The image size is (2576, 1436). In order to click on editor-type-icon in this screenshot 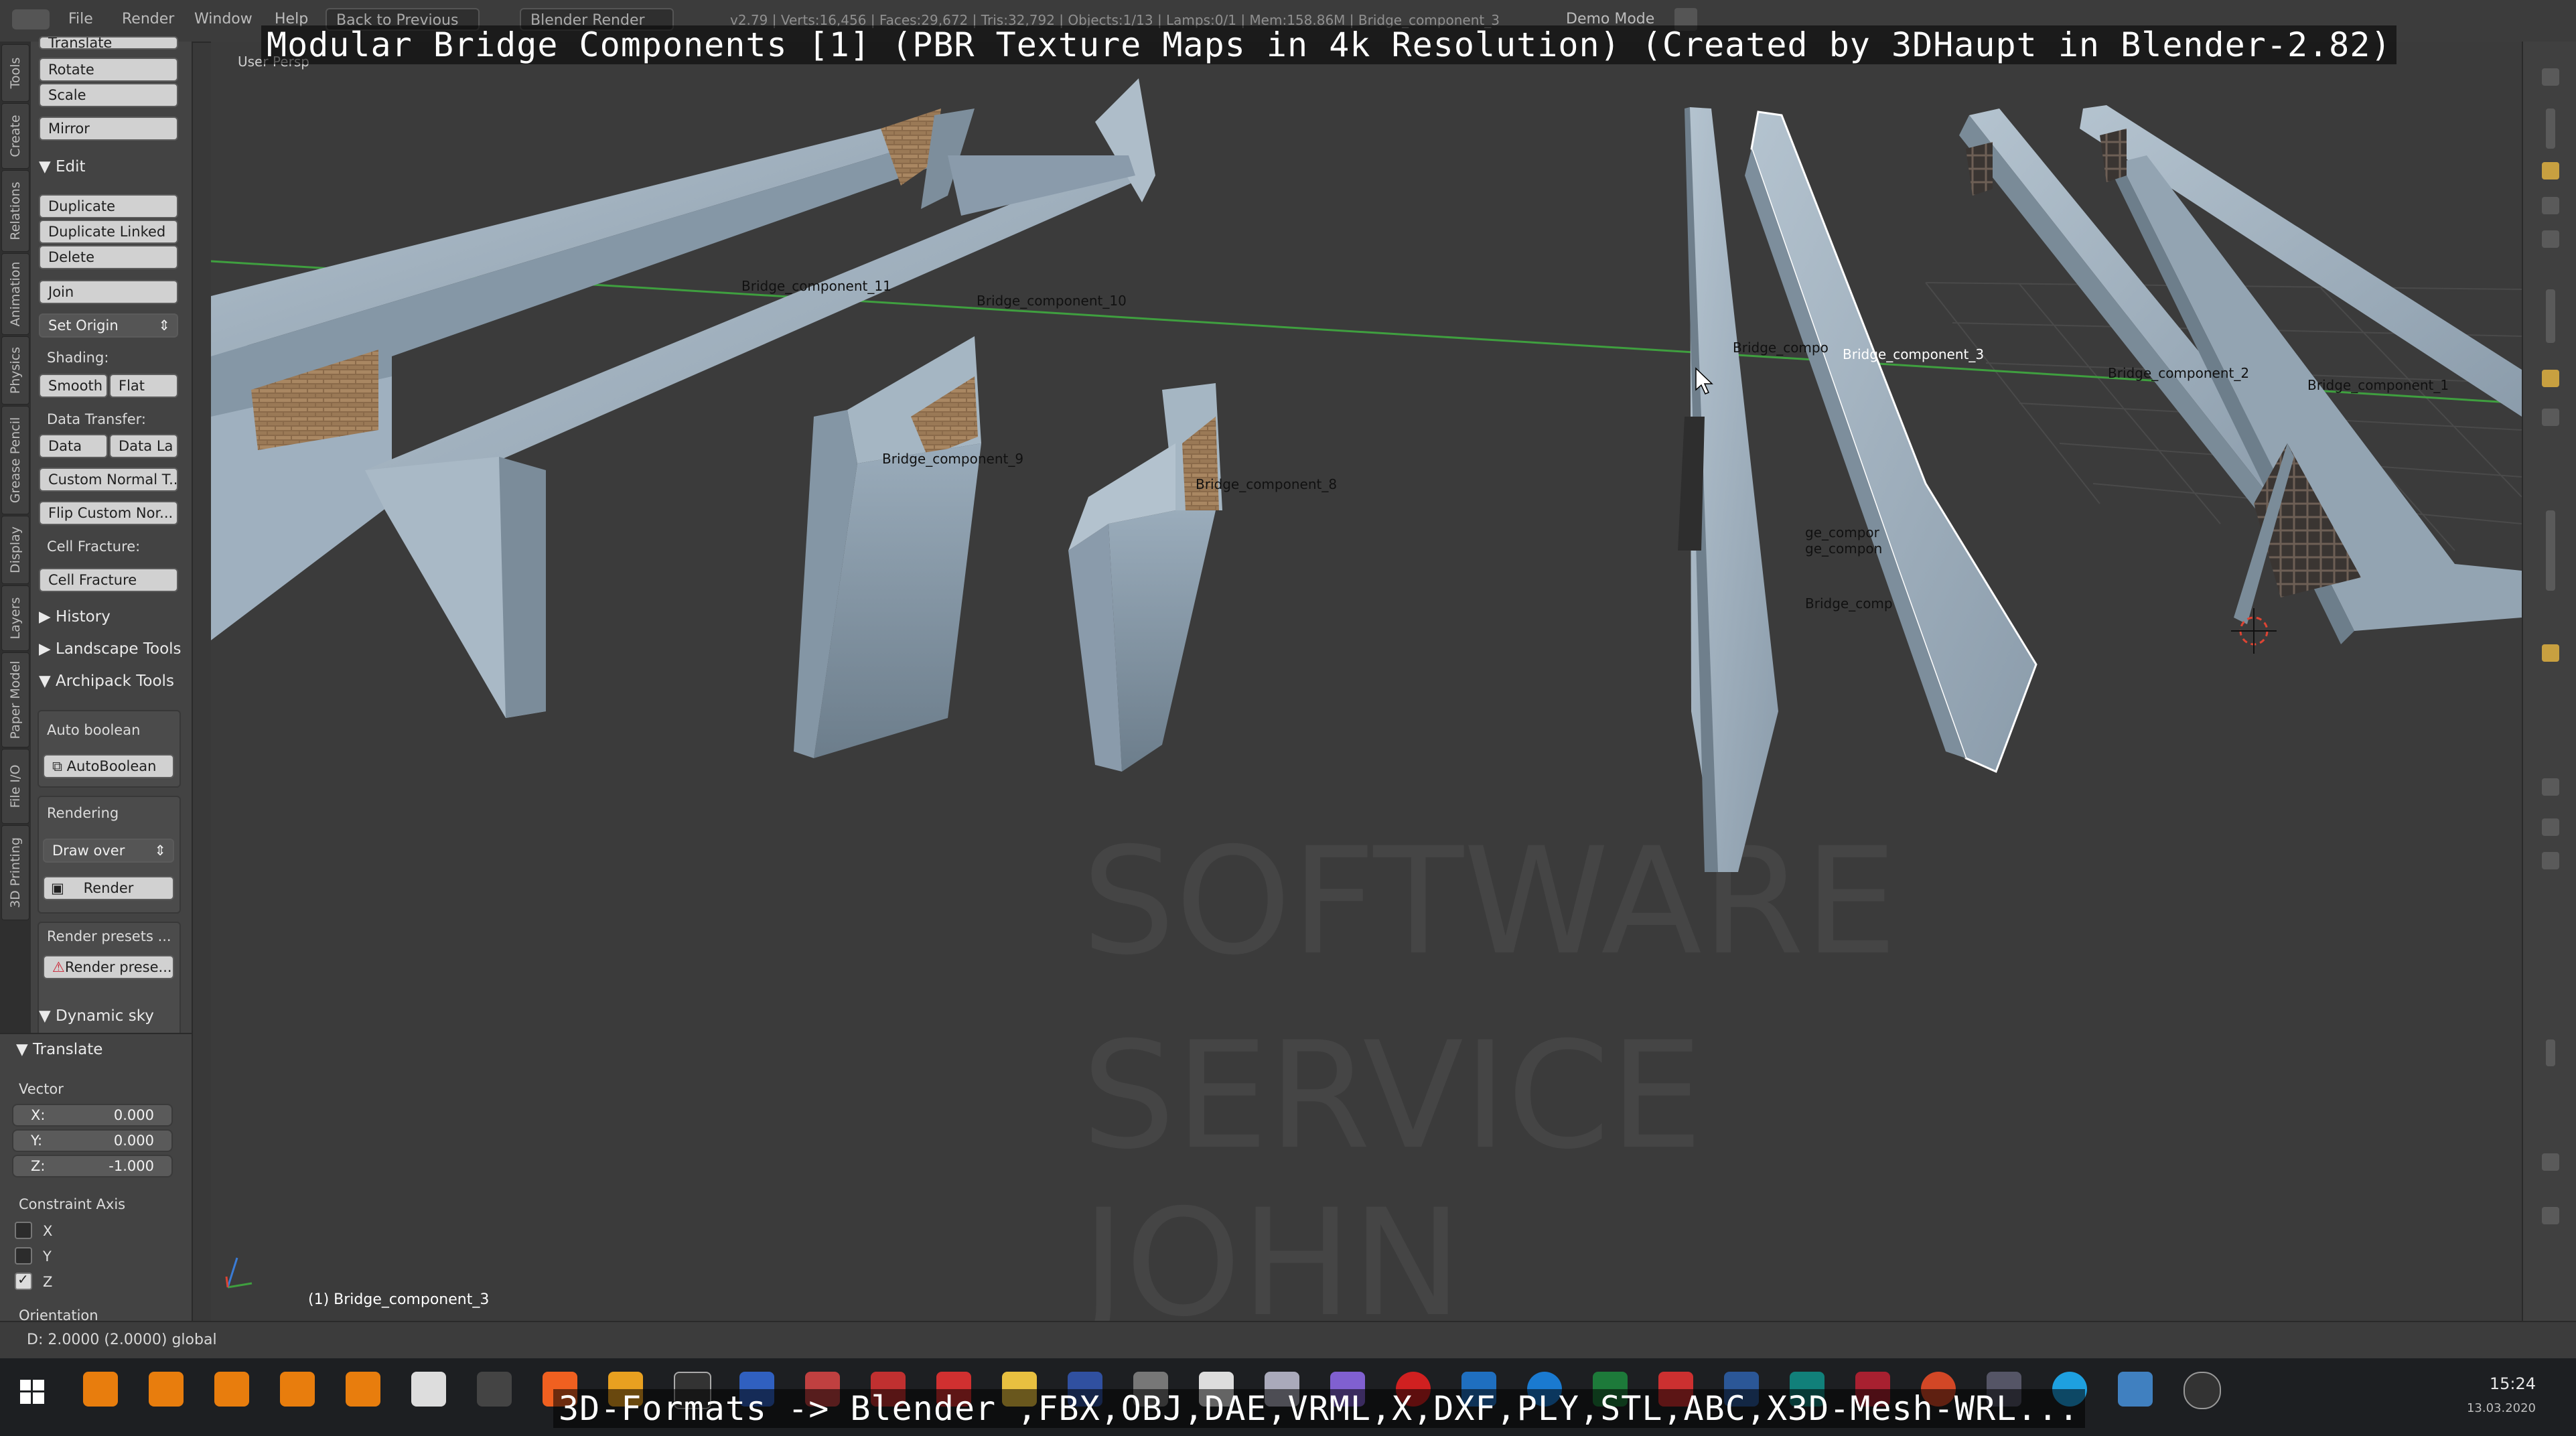, I will do `click(31, 19)`.